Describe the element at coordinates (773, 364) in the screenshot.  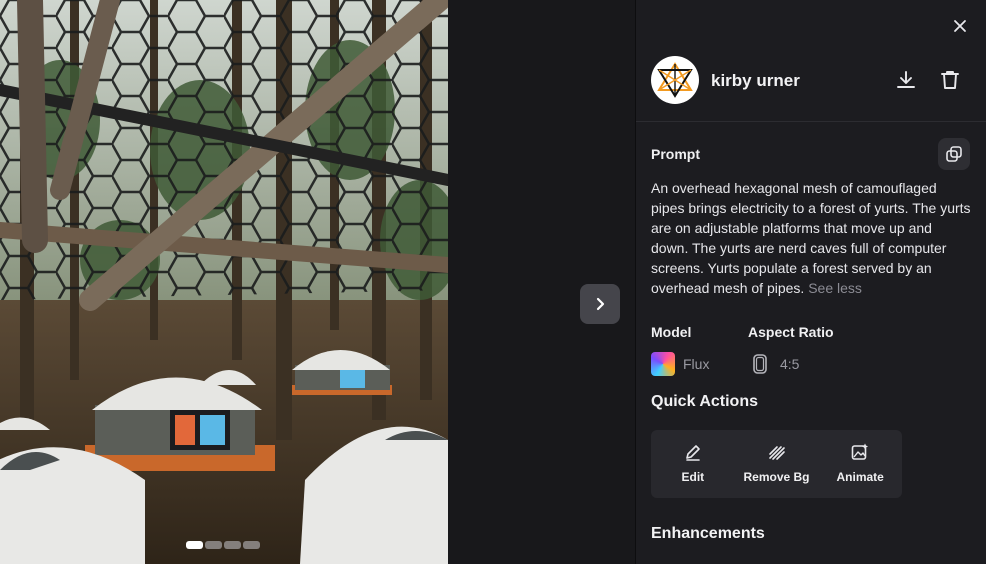
I see `aspect-ratio-value: 4:5` at that location.